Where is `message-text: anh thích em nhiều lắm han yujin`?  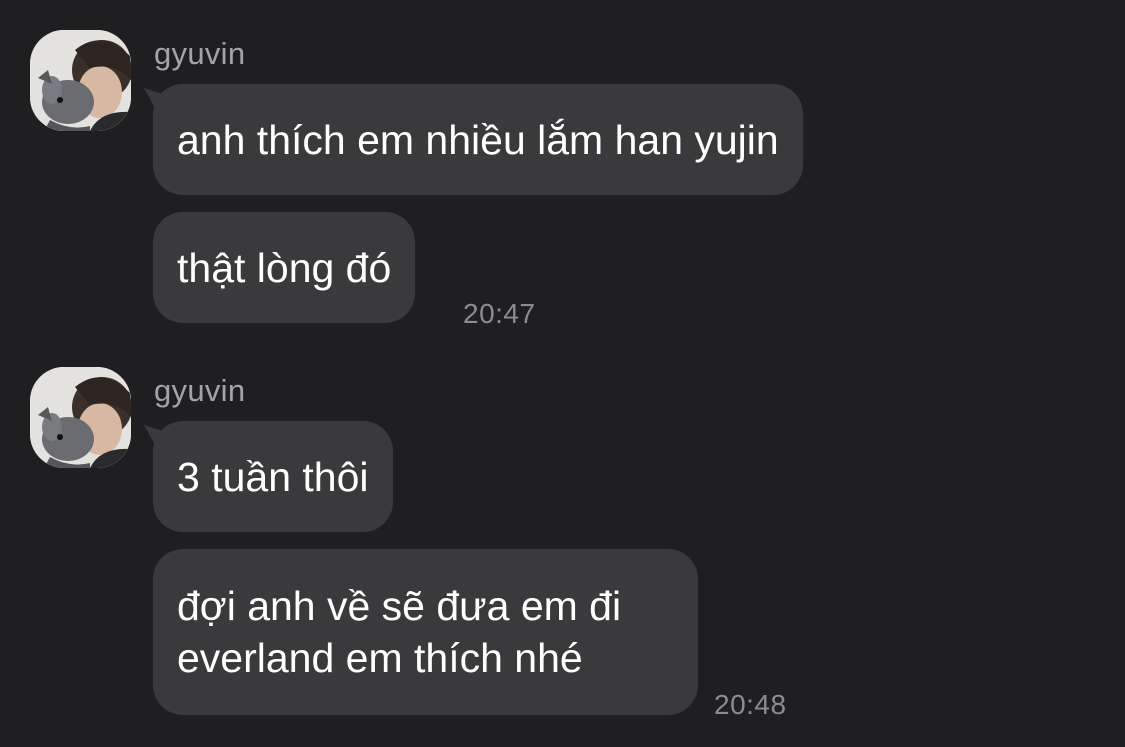 message-text: anh thích em nhiều lắm han yujin is located at coordinates (478, 139).